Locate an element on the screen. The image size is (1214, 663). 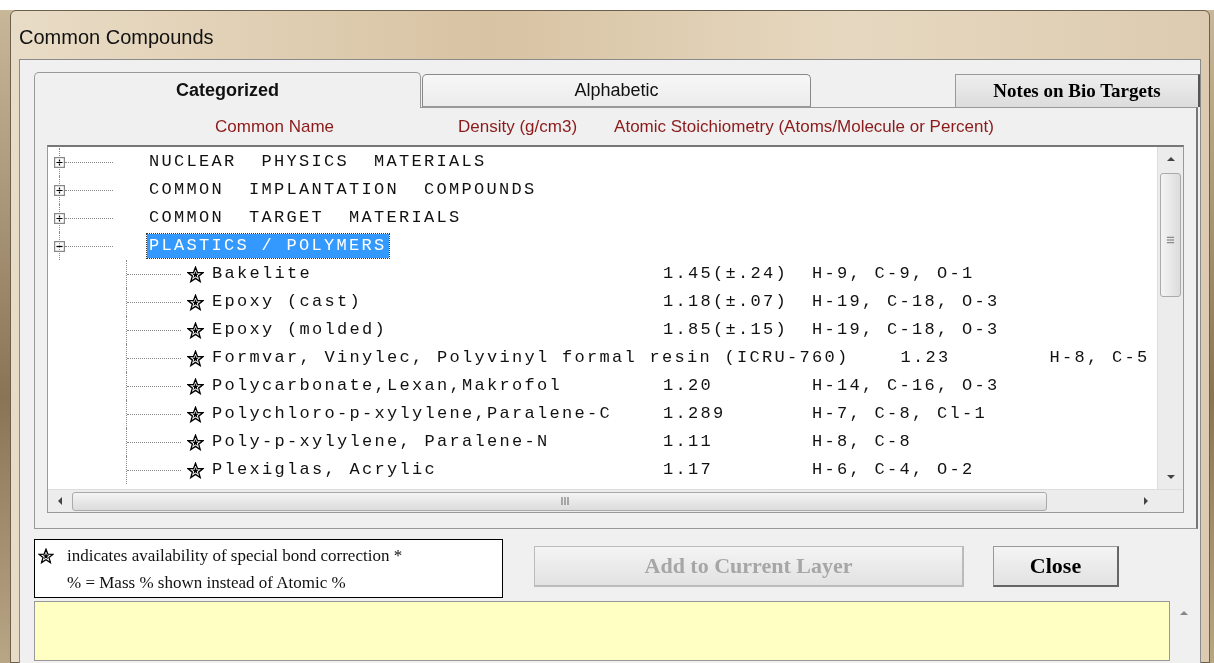
output-text-area is located at coordinates (602, 631).